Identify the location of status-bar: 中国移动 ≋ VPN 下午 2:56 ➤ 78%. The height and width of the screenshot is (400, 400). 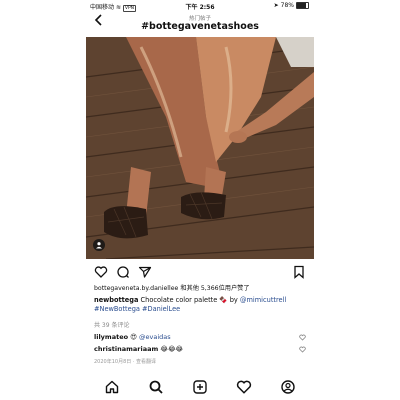
(200, 6).